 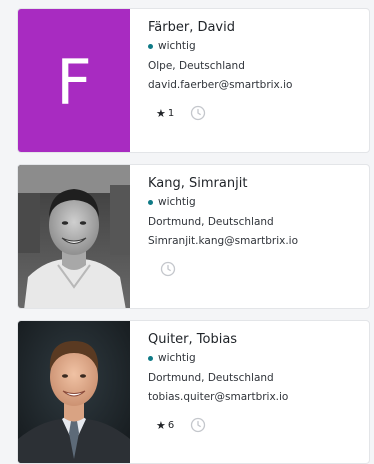 I want to click on rating-badge: ★ 6, so click(x=165, y=425).